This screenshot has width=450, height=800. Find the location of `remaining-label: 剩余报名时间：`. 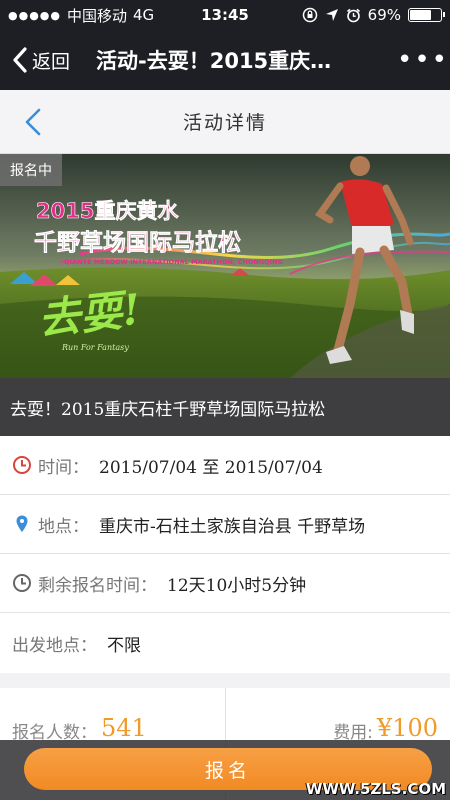

remaining-label: 剩余报名时间： is located at coordinates (97, 585).